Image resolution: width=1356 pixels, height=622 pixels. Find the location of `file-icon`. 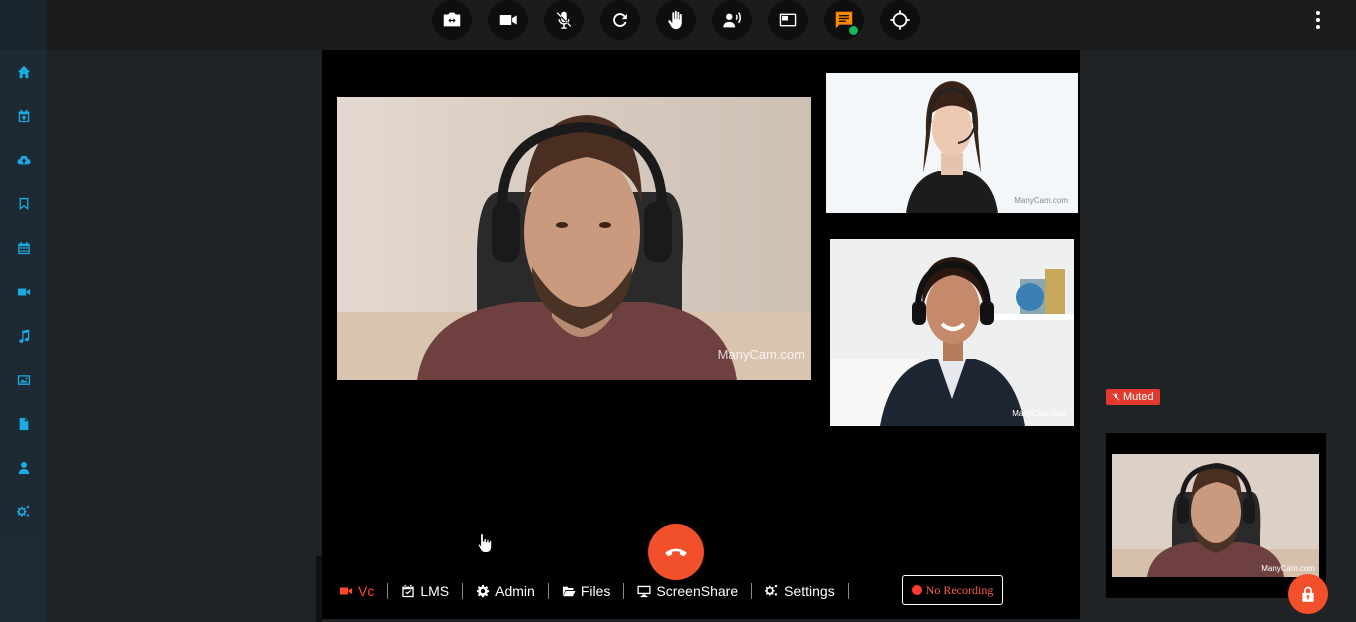

file-icon is located at coordinates (23, 424).